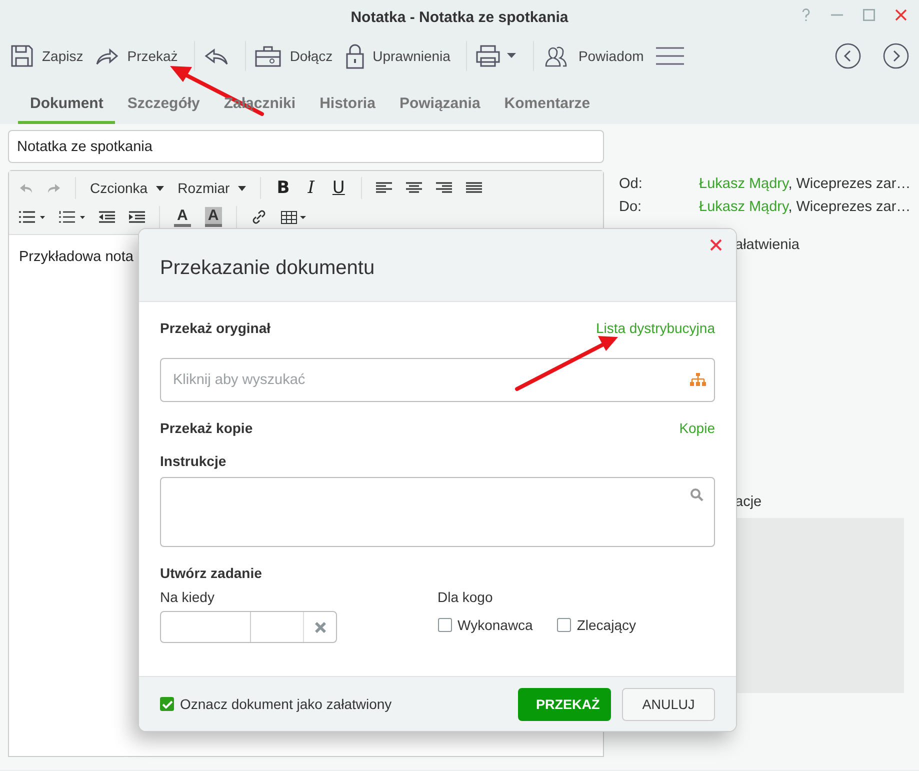 The image size is (919, 771). Describe the element at coordinates (107, 217) in the screenshot. I see `outdent-icon` at that location.